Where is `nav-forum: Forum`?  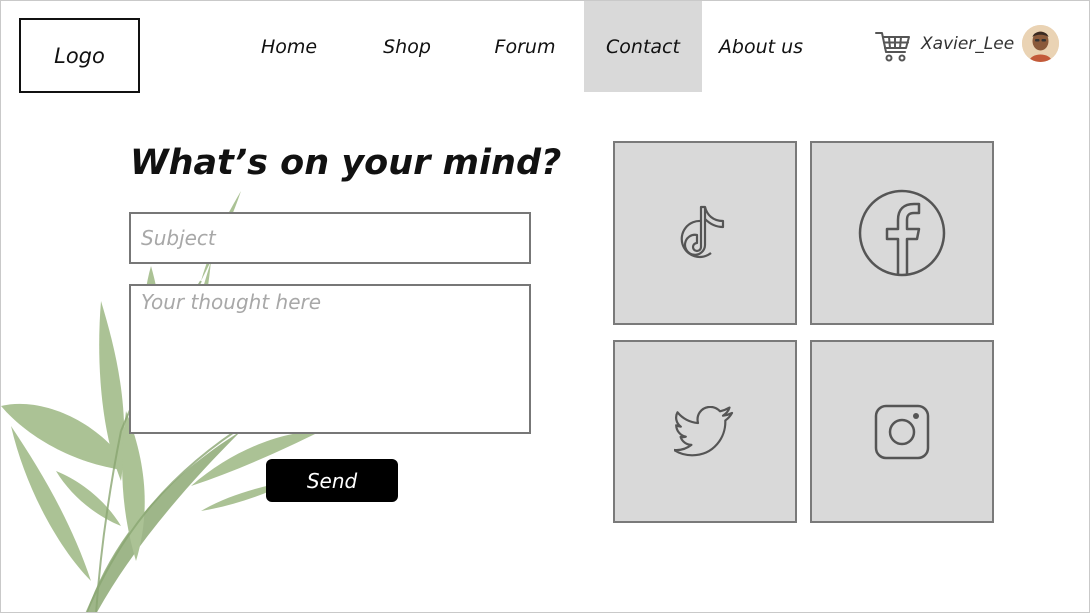
nav-forum: Forum is located at coordinates (525, 46).